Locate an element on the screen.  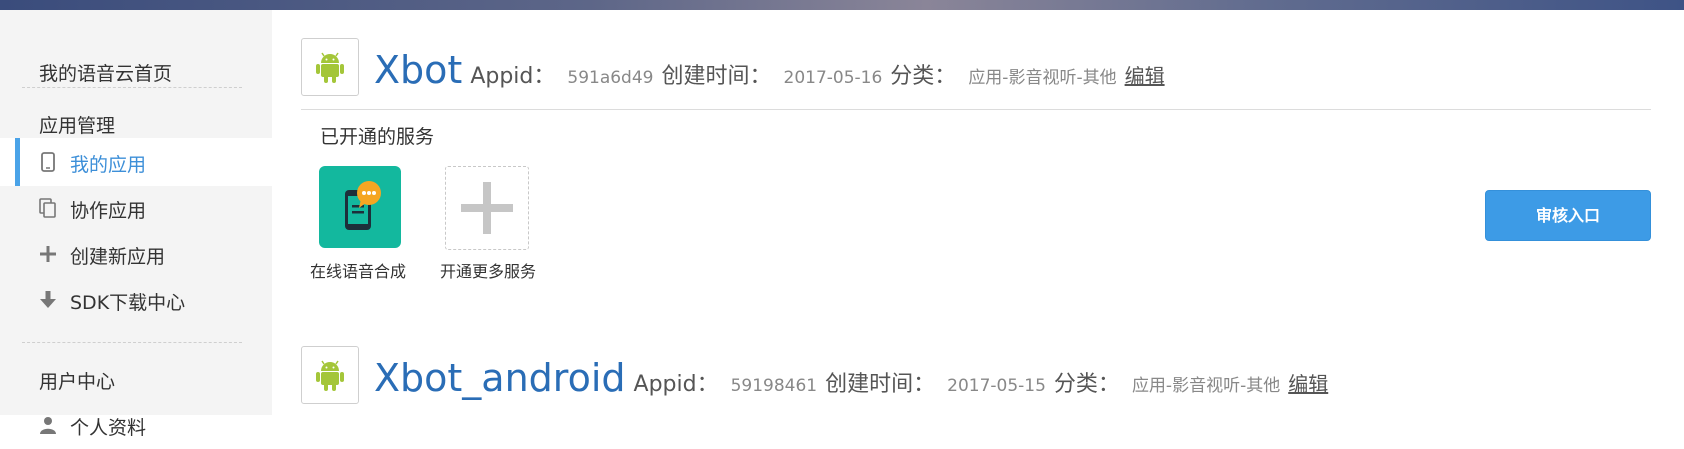
created-value: 2017-05-16 is located at coordinates (833, 78).